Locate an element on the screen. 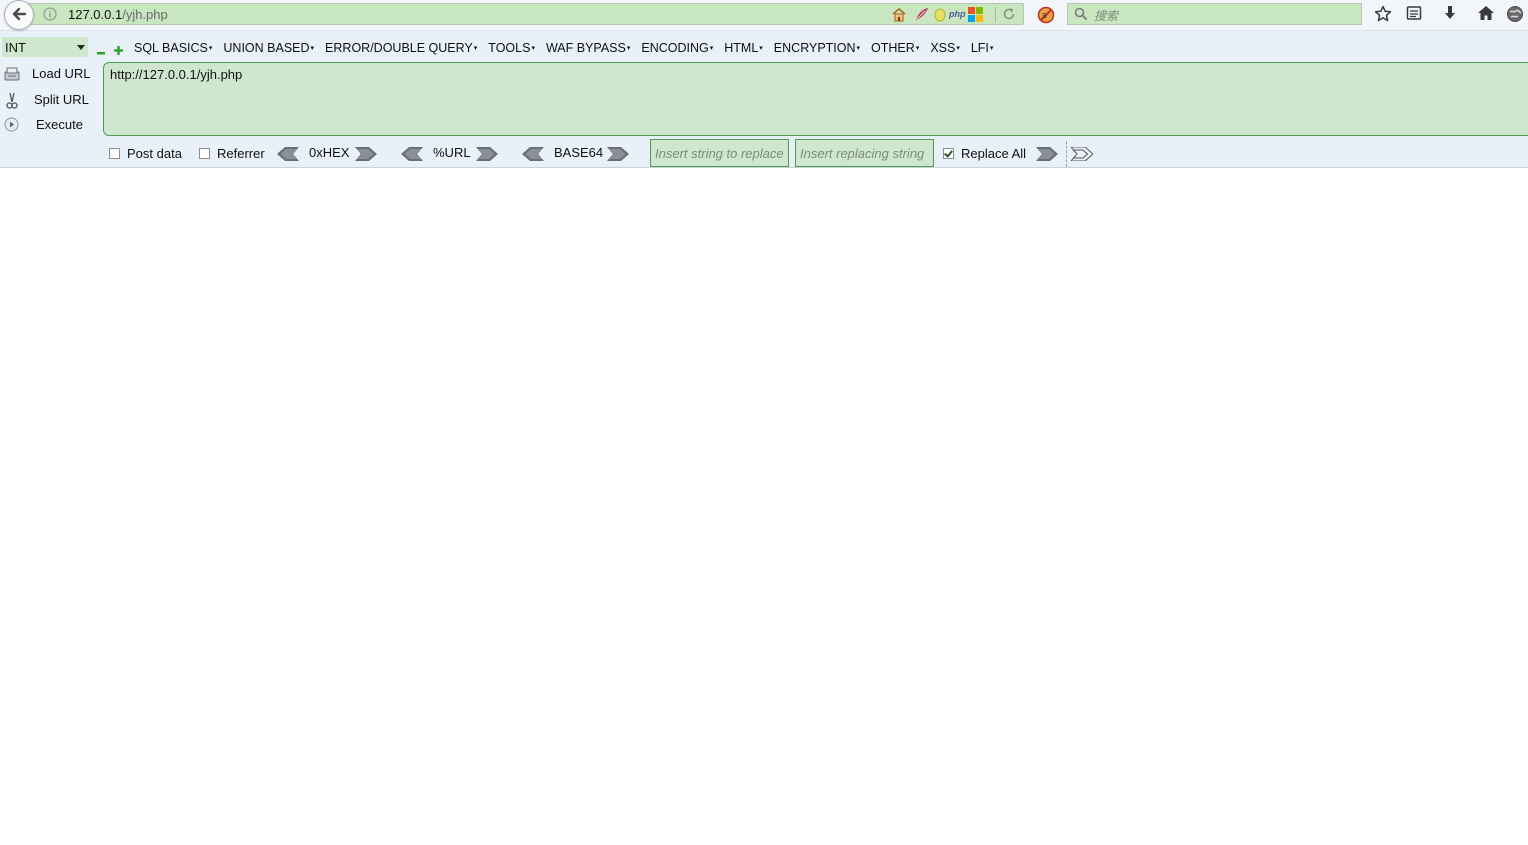 Image resolution: width=1528 pixels, height=845 pixels. replace-from-input is located at coordinates (719, 153).